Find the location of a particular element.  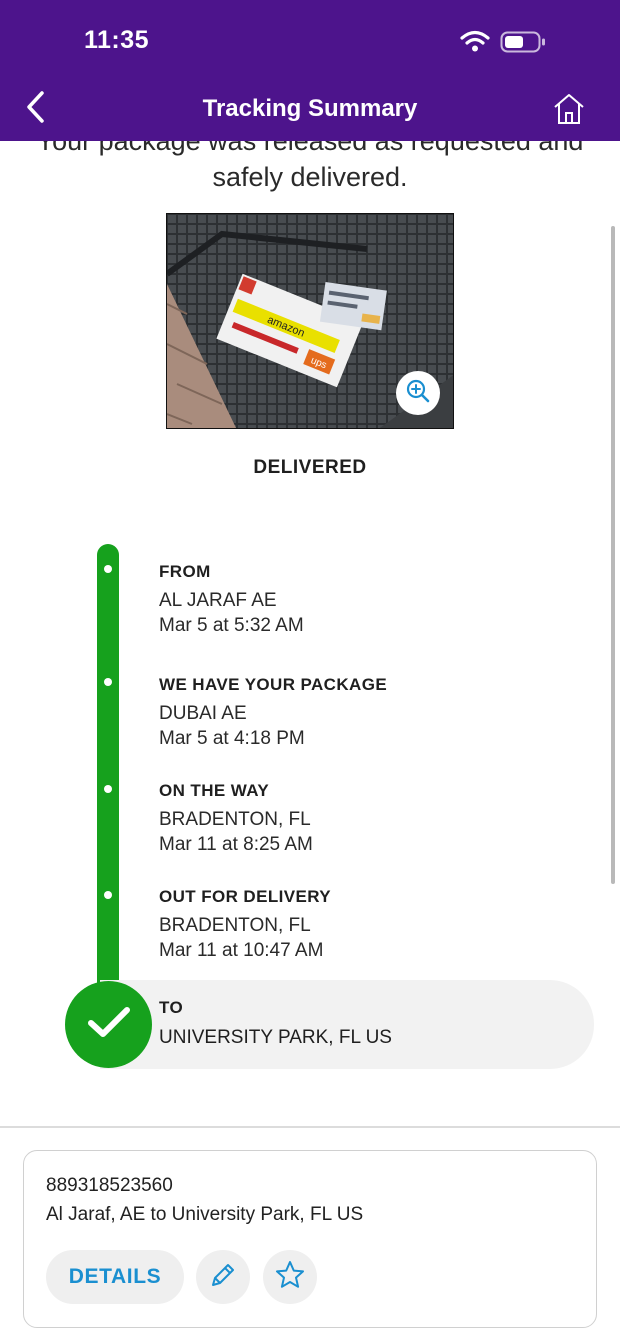

details-button: DETAILS is located at coordinates (115, 1277).